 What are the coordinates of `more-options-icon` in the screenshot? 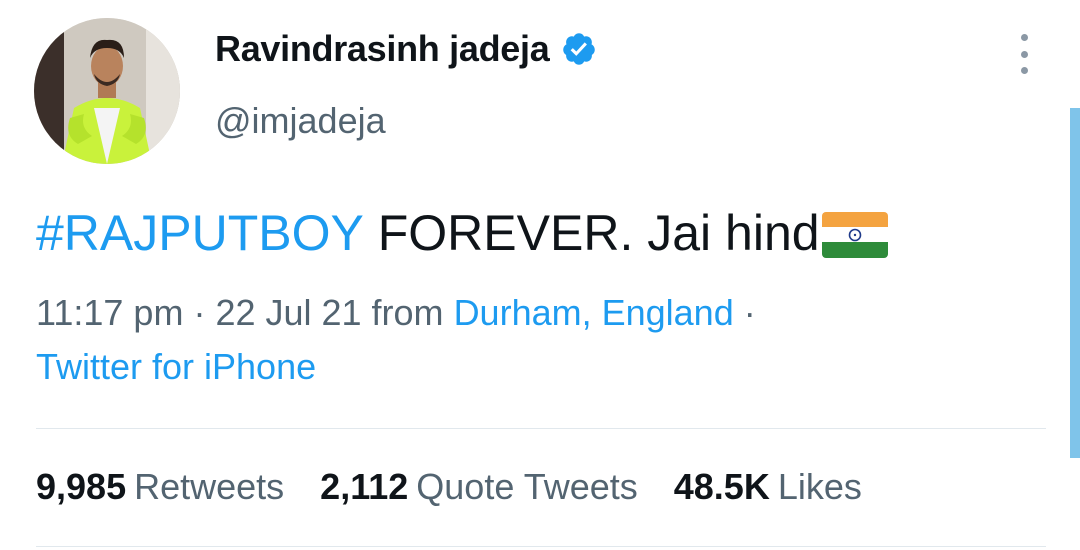 It's located at (1024, 54).